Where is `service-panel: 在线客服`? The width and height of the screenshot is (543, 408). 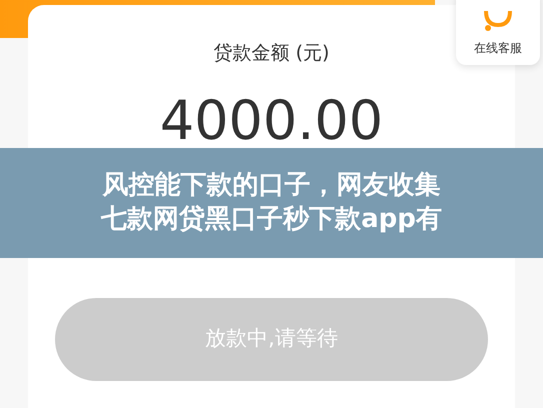
service-panel: 在线客服 is located at coordinates (498, 32).